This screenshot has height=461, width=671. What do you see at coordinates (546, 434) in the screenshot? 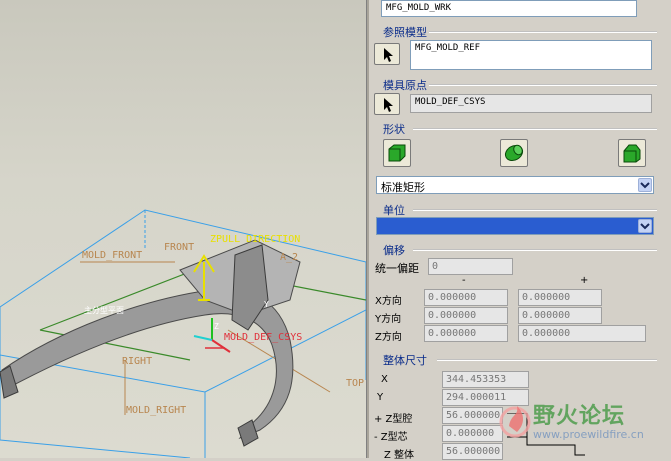
I see `z-sum-bracket` at bounding box center [546, 434].